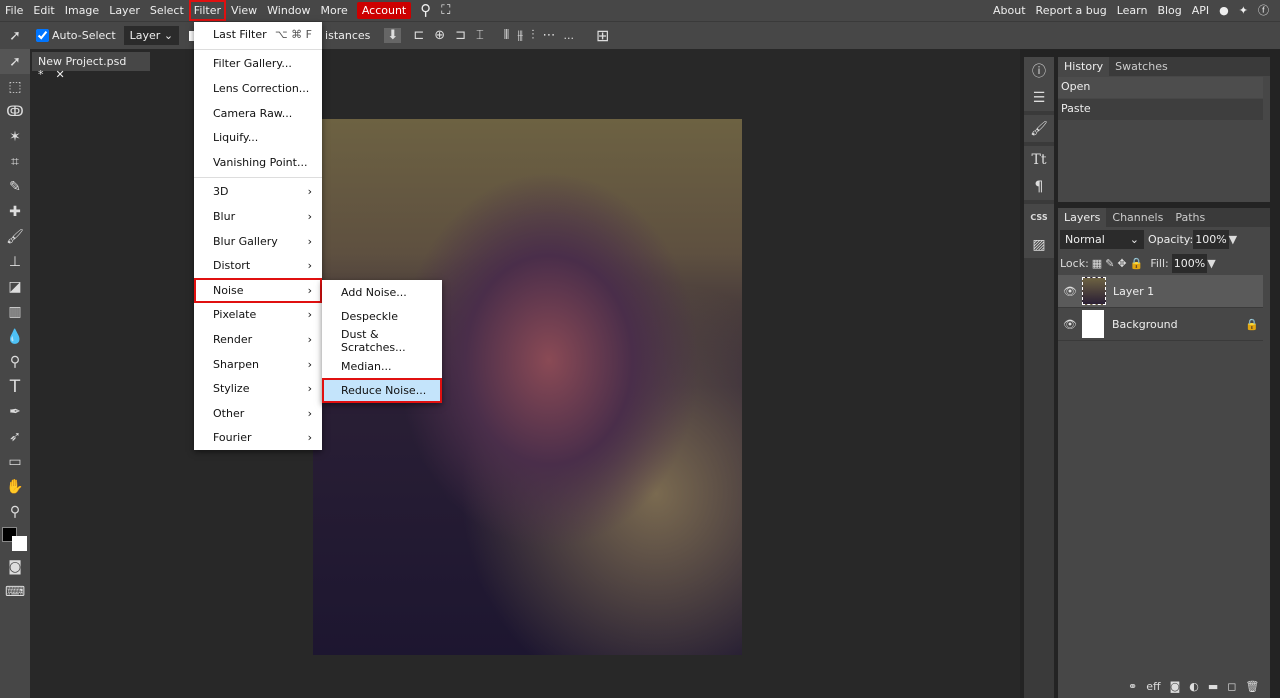  I want to click on align-icons: ⊏⊕⊐⌶, so click(453, 35).